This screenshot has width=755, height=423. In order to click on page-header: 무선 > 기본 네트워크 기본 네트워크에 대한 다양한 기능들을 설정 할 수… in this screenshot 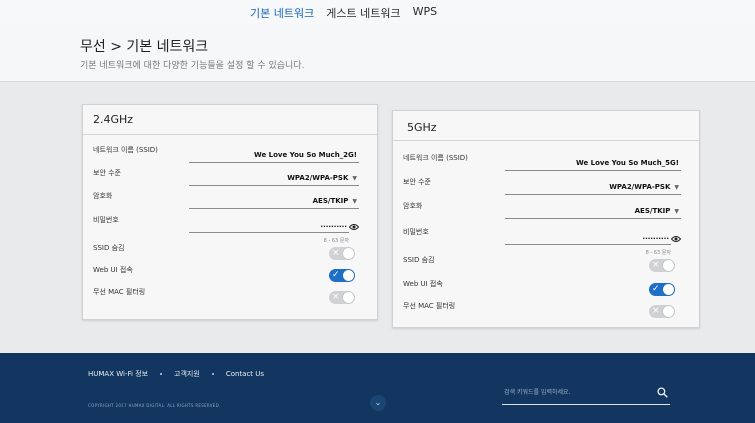, I will do `click(377, 54)`.